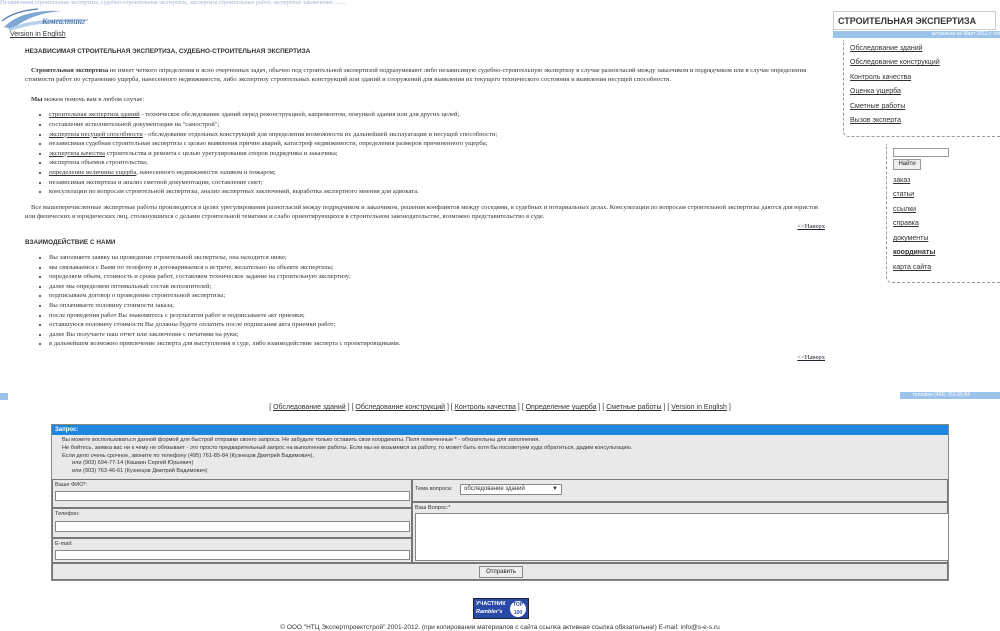 This screenshot has height=631, width=1000. What do you see at coordinates (433, 508) in the screenshot?
I see `question-label: Ваш Вопрос:*` at bounding box center [433, 508].